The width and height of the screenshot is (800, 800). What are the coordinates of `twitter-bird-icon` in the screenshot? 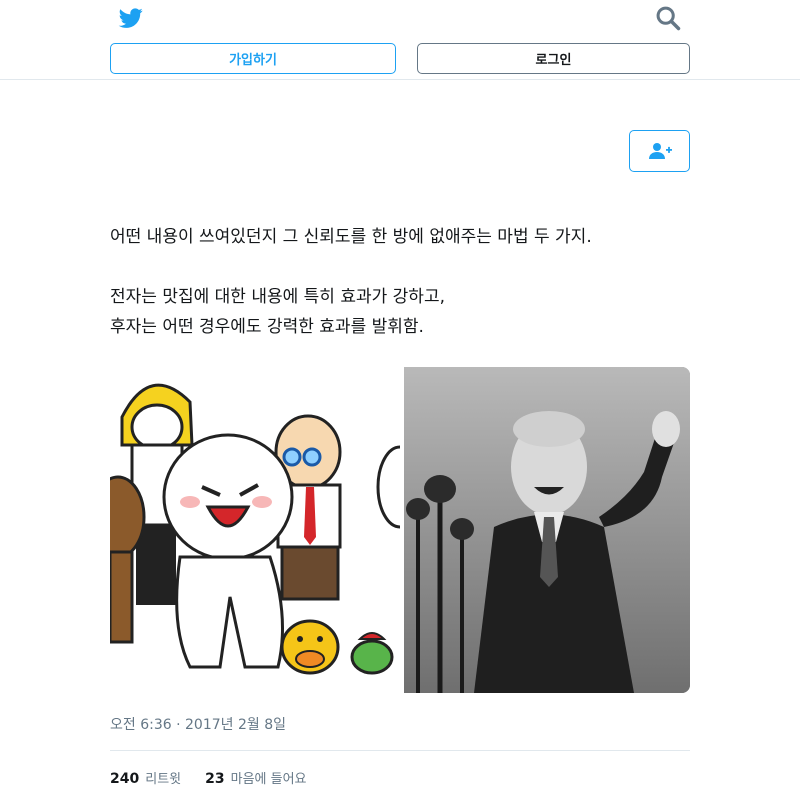 It's located at (131, 18).